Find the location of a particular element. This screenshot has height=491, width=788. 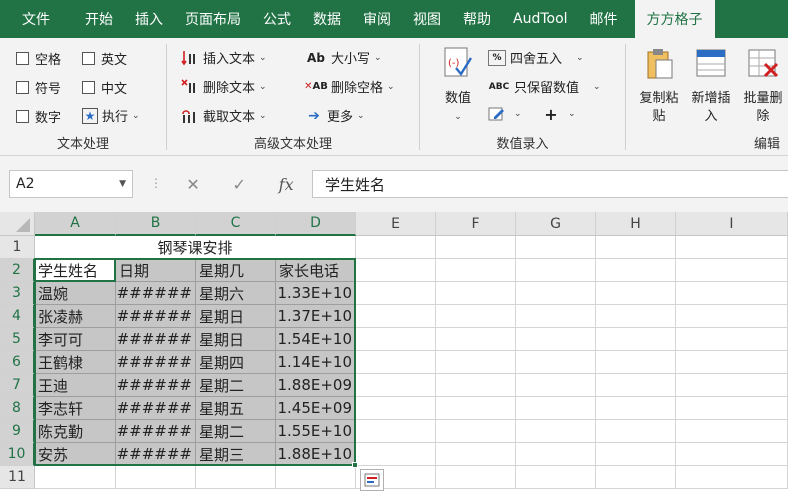

keep-value-button: ABC 只保留数值 ⌄ is located at coordinates (544, 86).